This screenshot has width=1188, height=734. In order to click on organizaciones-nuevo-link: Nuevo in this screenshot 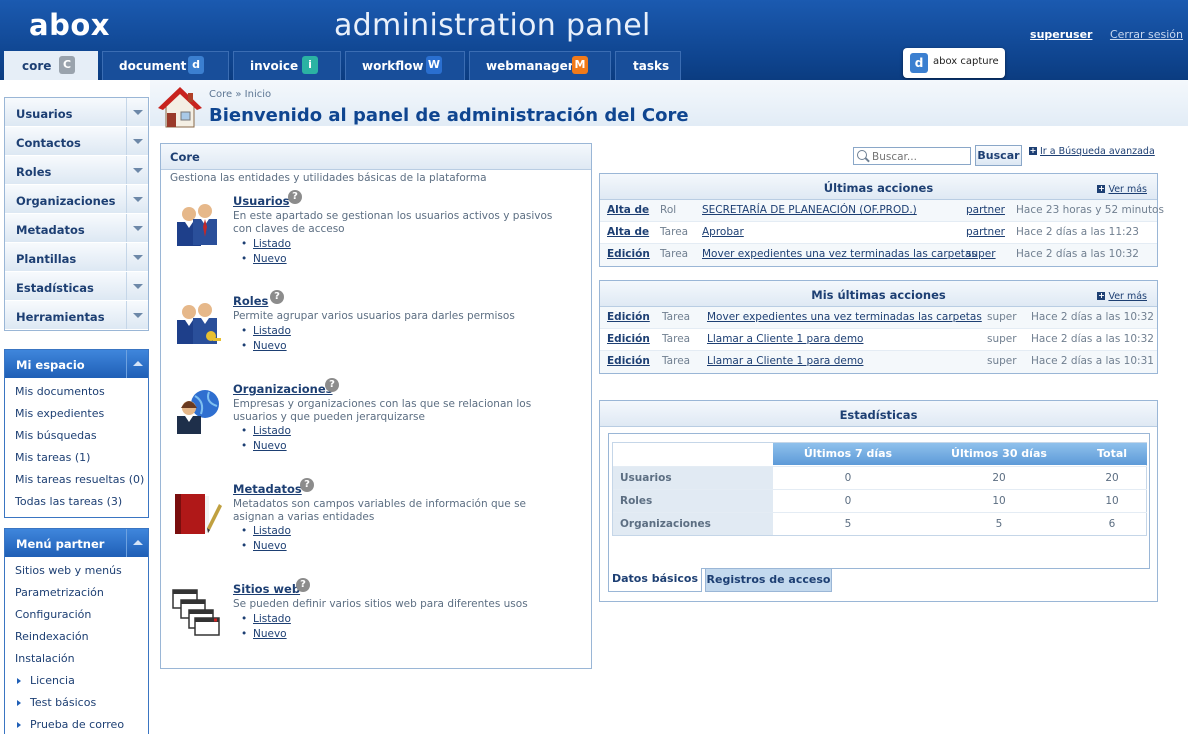, I will do `click(270, 446)`.